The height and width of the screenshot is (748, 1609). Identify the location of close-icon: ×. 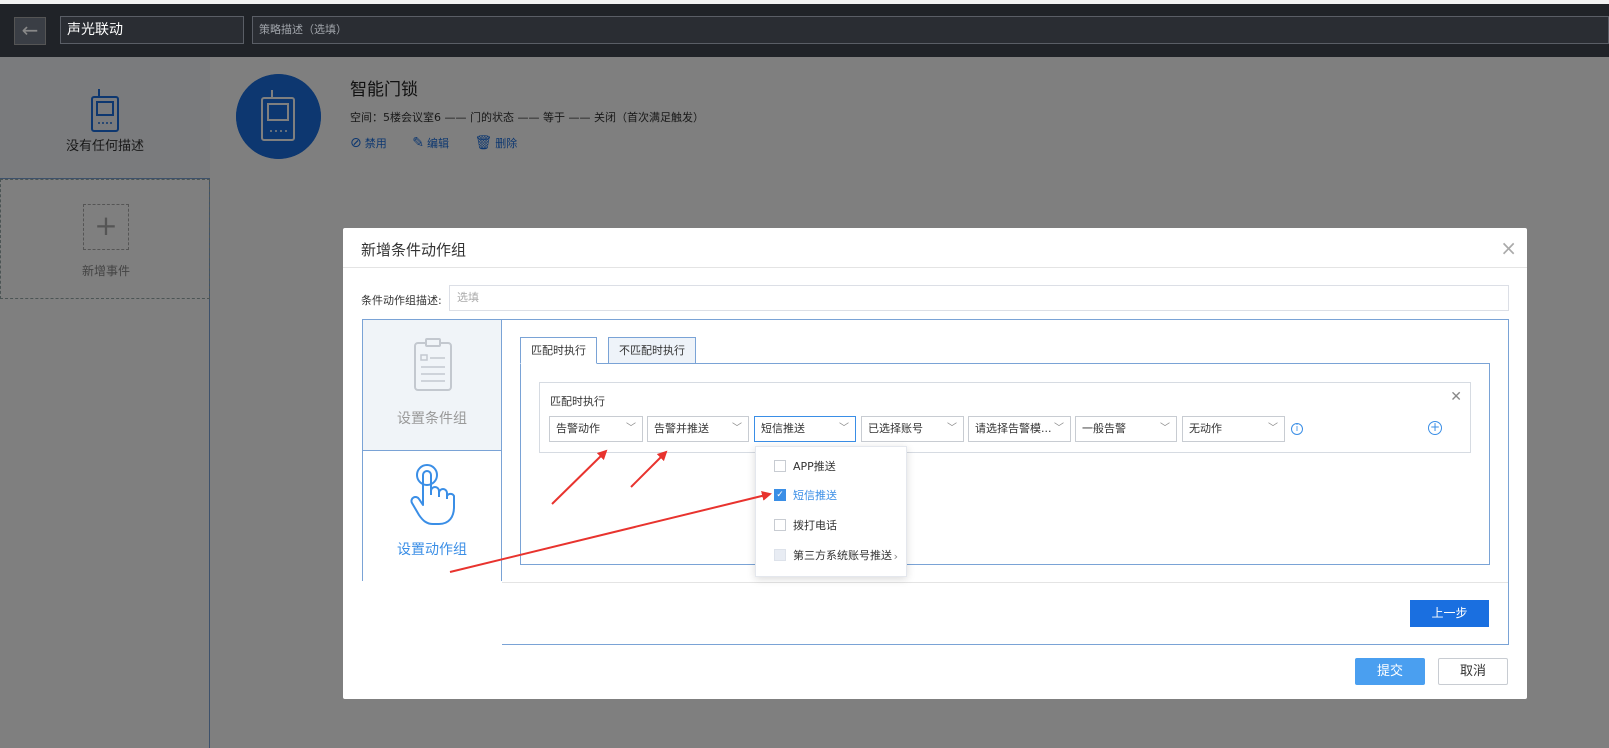
(1508, 248).